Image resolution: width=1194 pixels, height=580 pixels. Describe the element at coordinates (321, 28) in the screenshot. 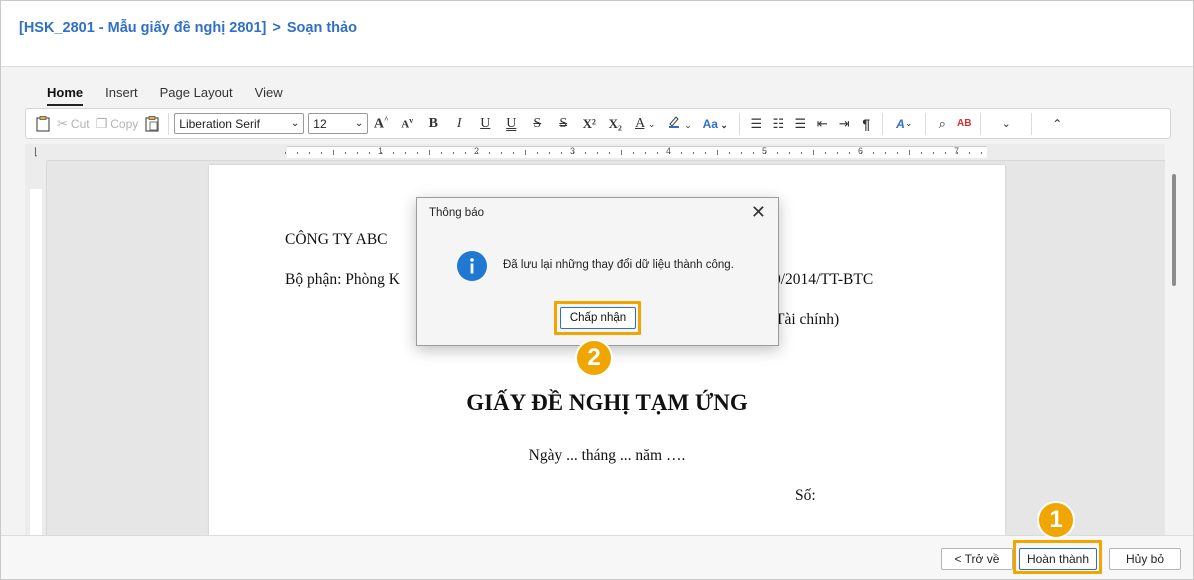

I see `breadcrumb-current: Soạn thảo` at that location.